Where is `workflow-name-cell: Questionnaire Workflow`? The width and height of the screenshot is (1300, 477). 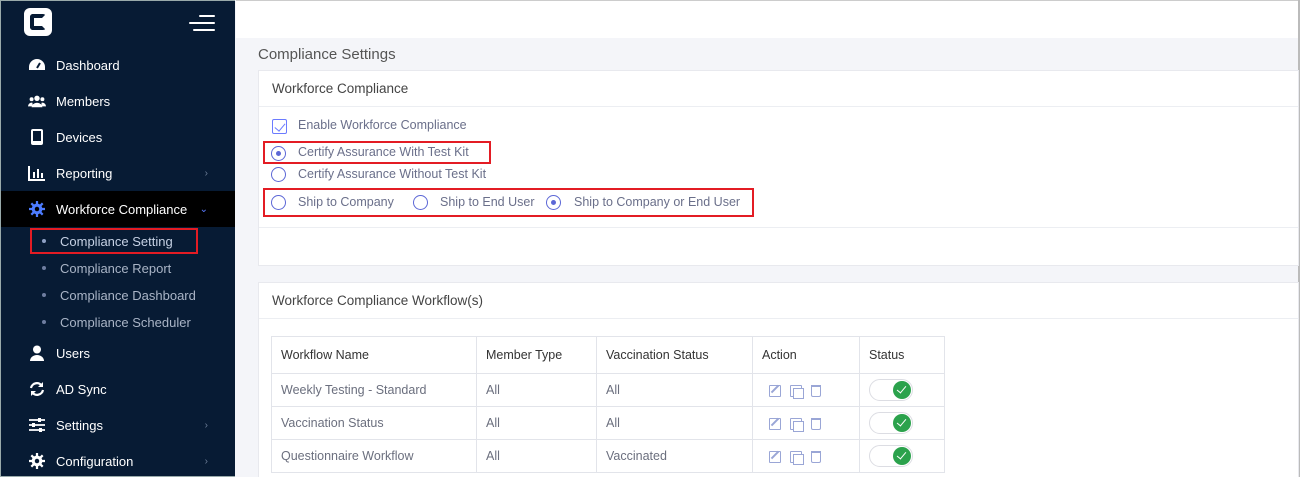 workflow-name-cell: Questionnaire Workflow is located at coordinates (374, 456).